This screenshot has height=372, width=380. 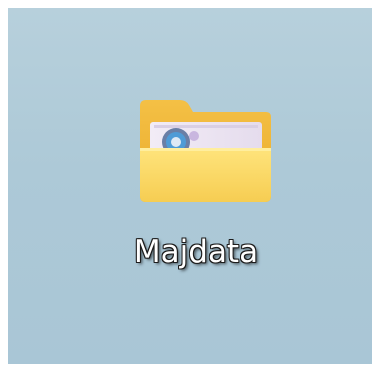 What do you see at coordinates (205, 151) in the screenshot?
I see `folder-icon` at bounding box center [205, 151].